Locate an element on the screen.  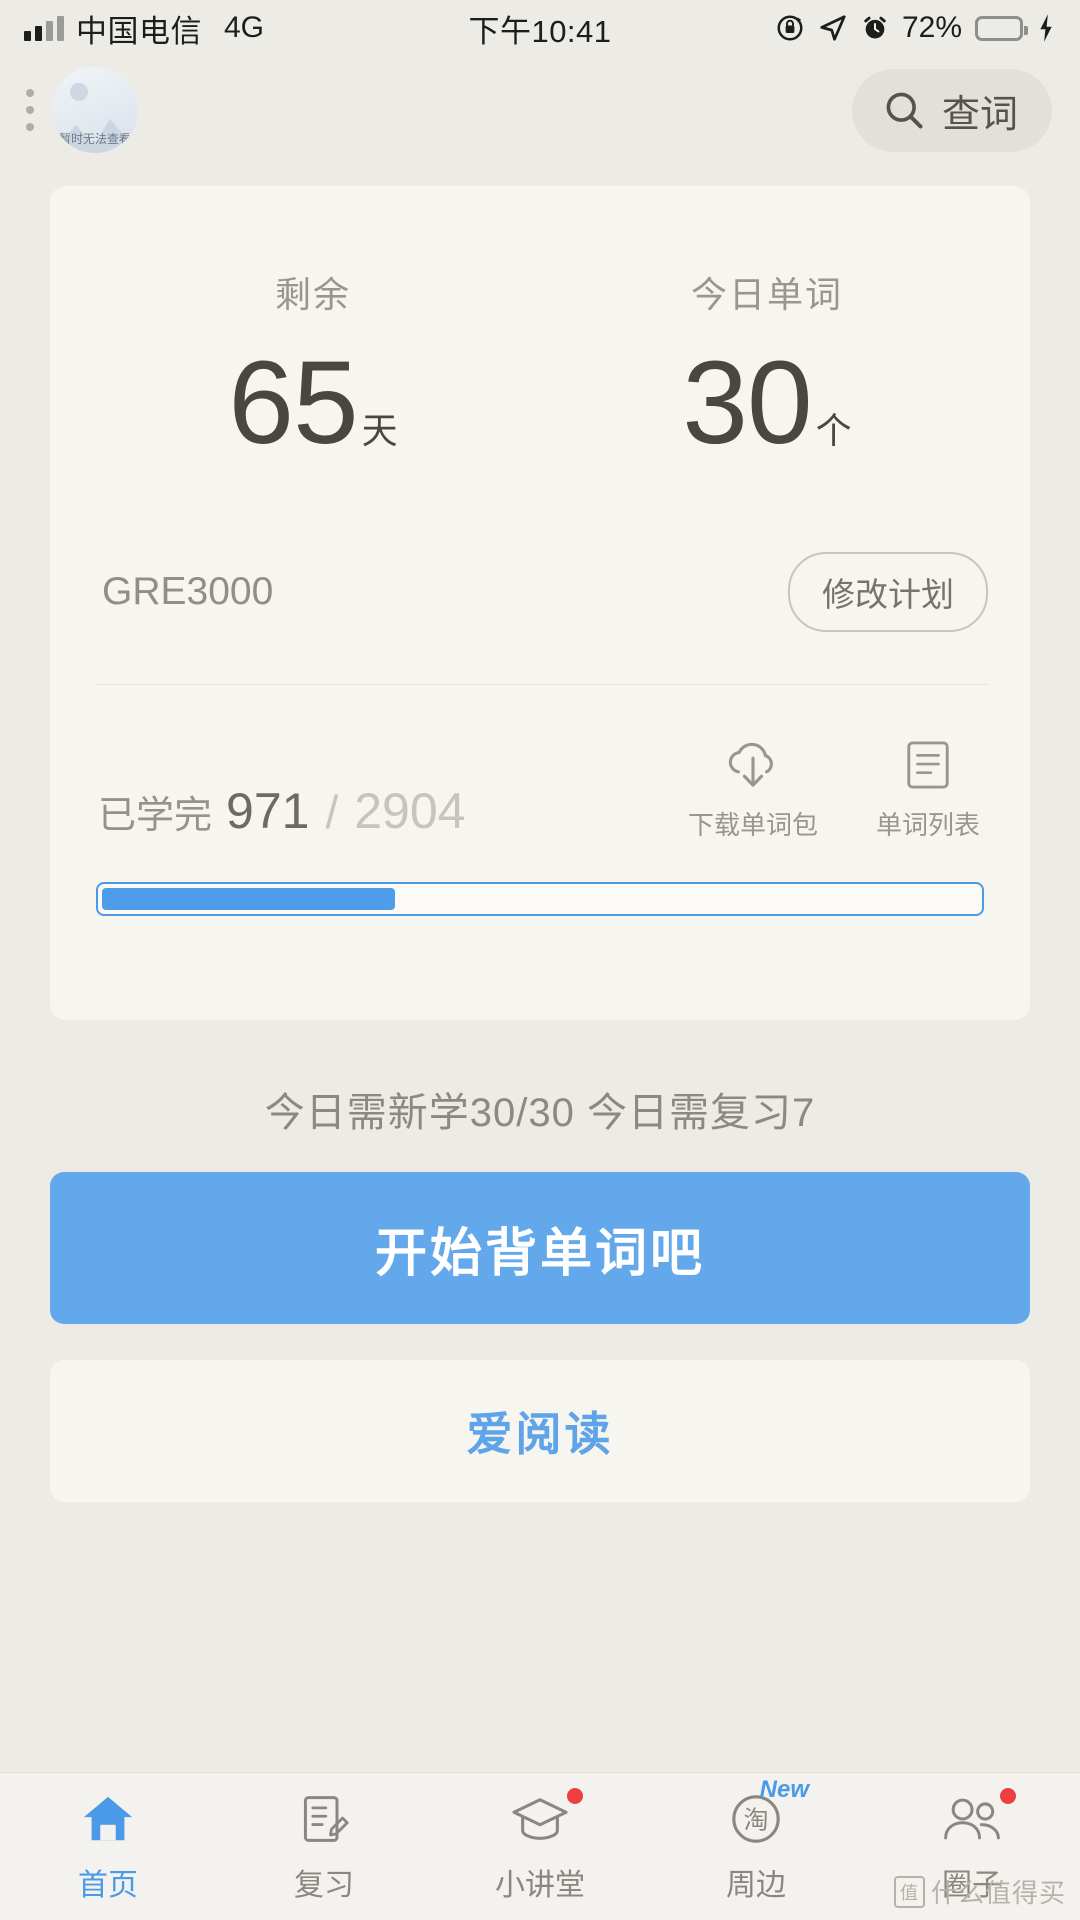
status-bar-right: 72% is located at coordinates (915, 28).